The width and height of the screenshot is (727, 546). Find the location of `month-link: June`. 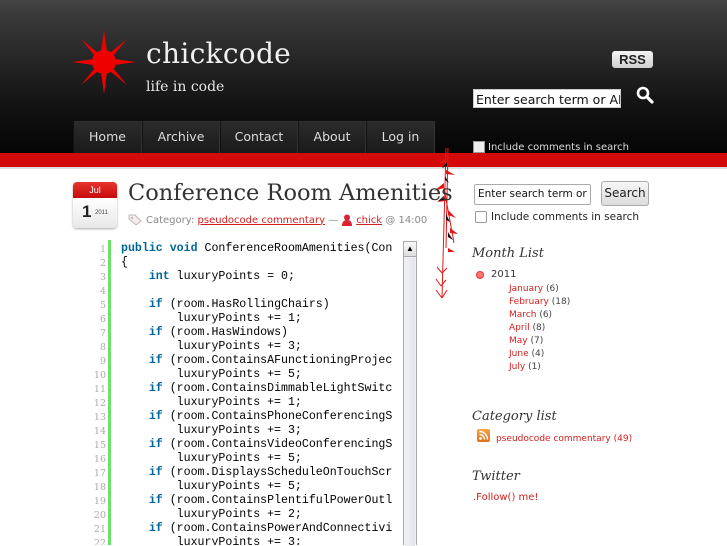

month-link: June is located at coordinates (519, 354).